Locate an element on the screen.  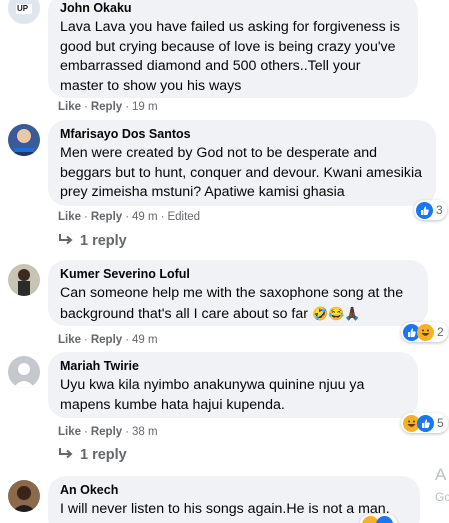
comment-author: Kumer Severino Loful is located at coordinates (238, 274).